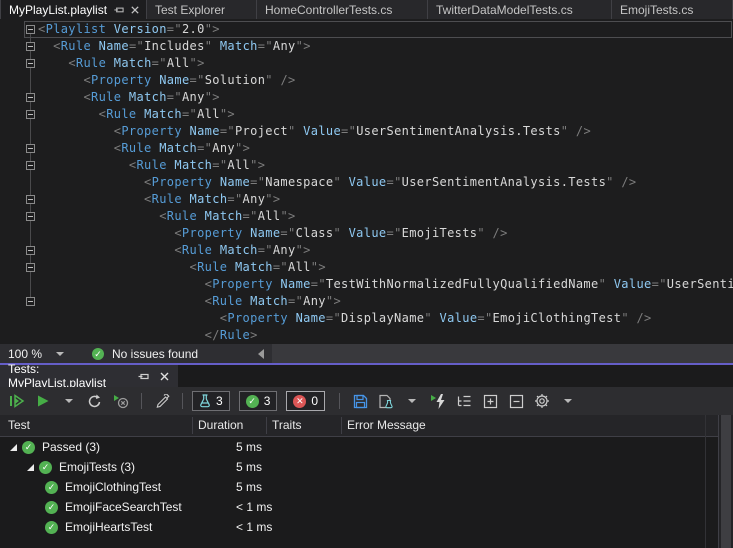  Describe the element at coordinates (300, 401) in the screenshot. I see `failed-x-icon: ✕` at that location.